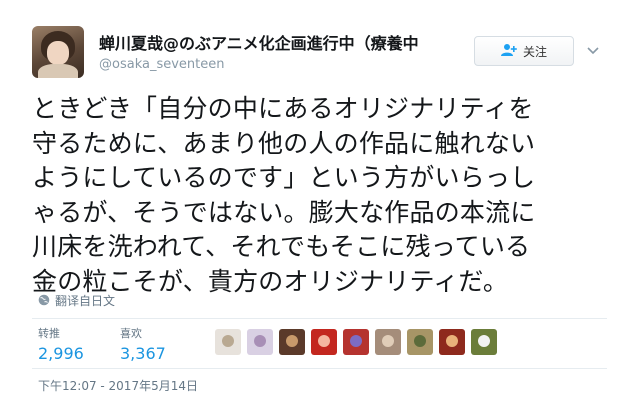  I want to click on tweet-text-line: 守るために、あまり他の人の作品に触れない, so click(284, 143).